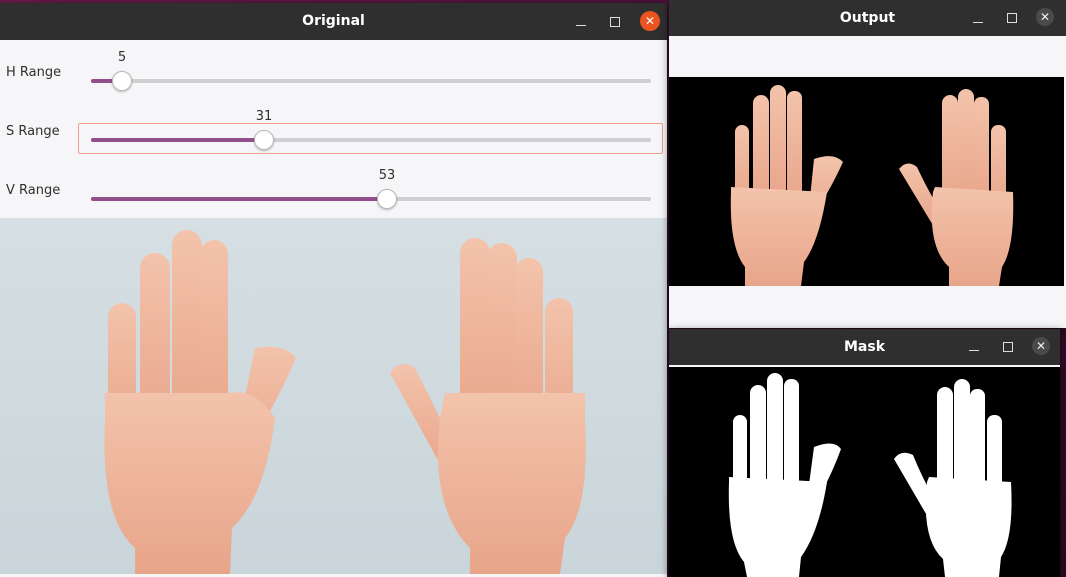 This screenshot has width=1066, height=577. What do you see at coordinates (34, 72) in the screenshot?
I see `h-range-label: H Range` at bounding box center [34, 72].